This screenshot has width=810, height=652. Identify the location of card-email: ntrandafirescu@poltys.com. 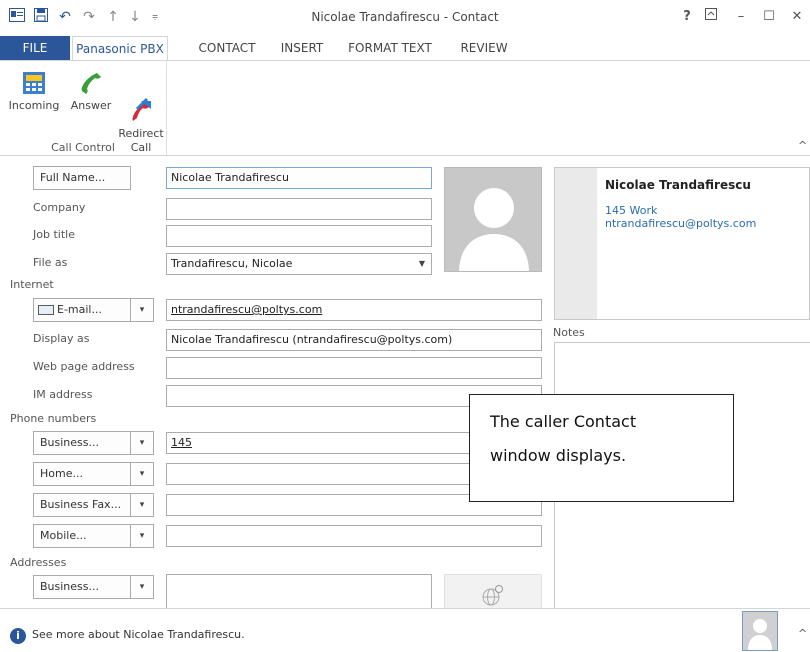
(681, 223).